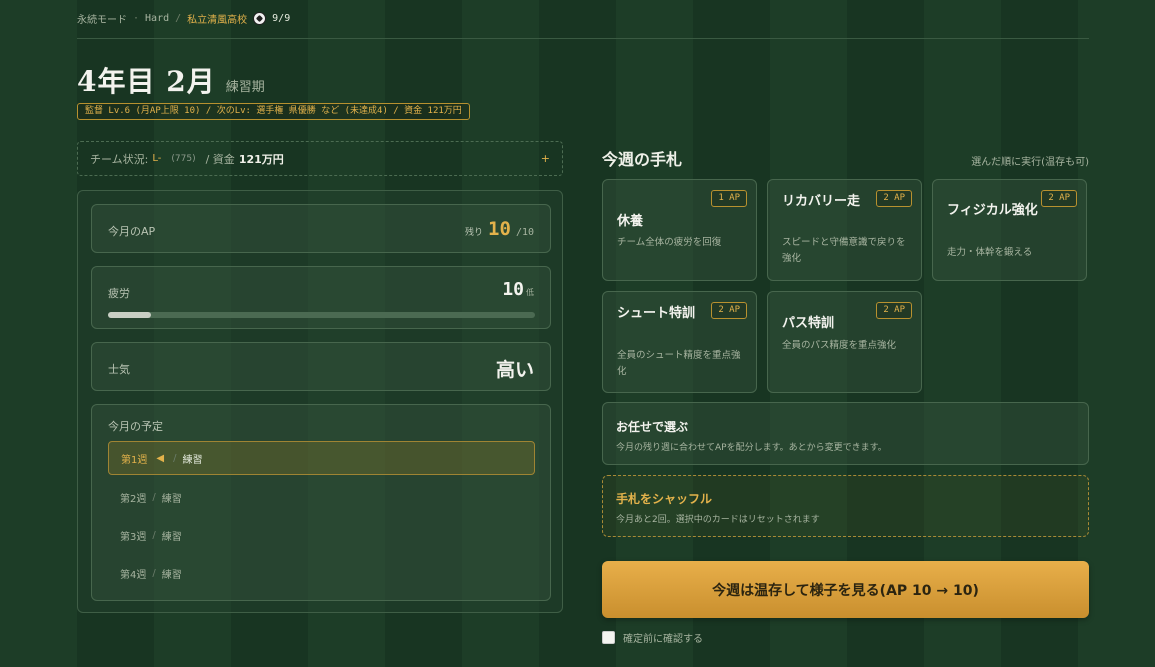 The width and height of the screenshot is (1155, 667). What do you see at coordinates (845, 589) in the screenshot?
I see `rest-week-button: 今週は温存して様子を見る(AP 10 → 10)` at bounding box center [845, 589].